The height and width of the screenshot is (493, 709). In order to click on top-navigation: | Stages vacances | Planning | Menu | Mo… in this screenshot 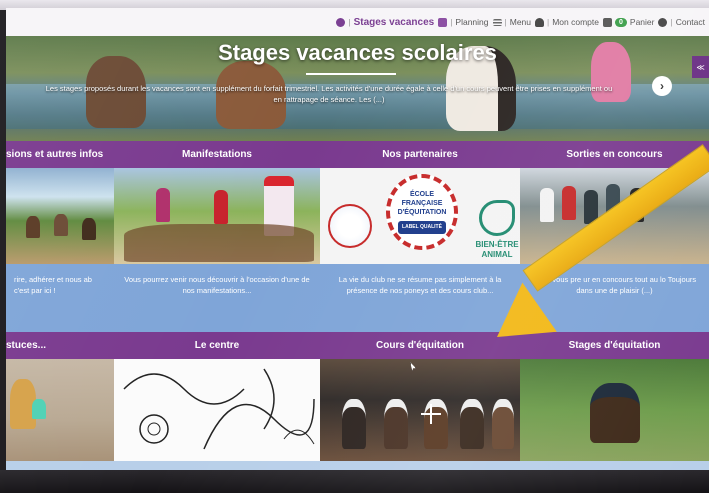, I will do `click(357, 22)`.